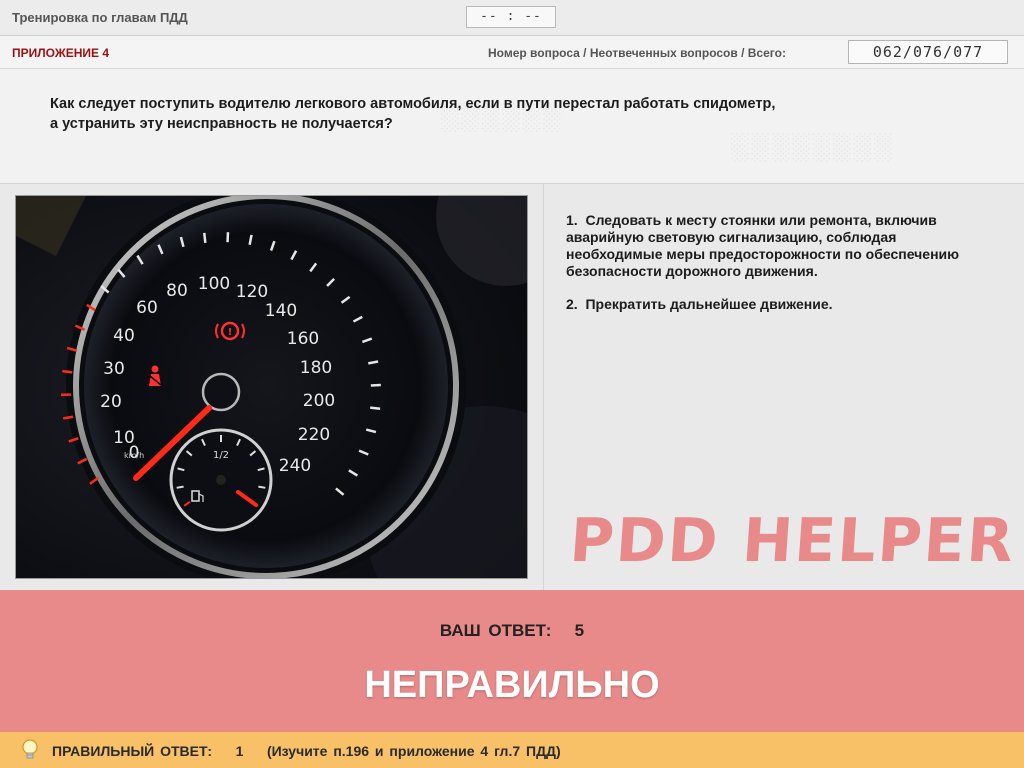 The image size is (1024, 768). What do you see at coordinates (239, 751) in the screenshot?
I see `correct-answer-value: 1` at bounding box center [239, 751].